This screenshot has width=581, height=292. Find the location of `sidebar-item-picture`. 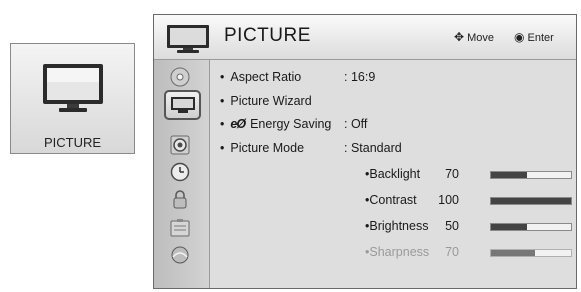

sidebar-item-picture is located at coordinates (182, 105).